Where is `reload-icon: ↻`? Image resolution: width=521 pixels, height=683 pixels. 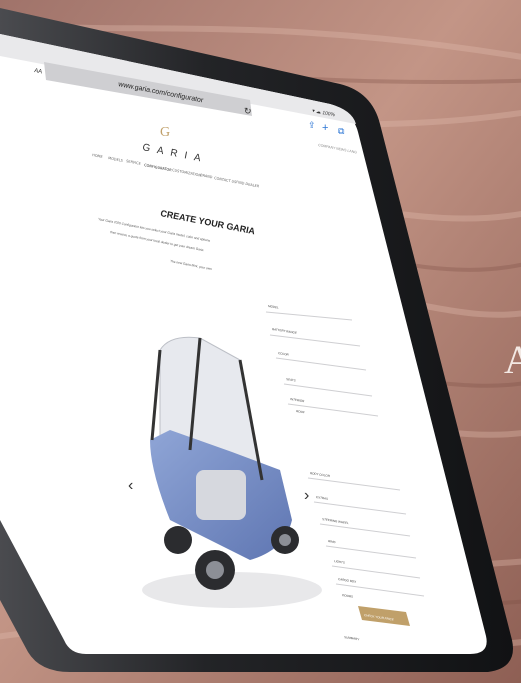 reload-icon: ↻ is located at coordinates (248, 111).